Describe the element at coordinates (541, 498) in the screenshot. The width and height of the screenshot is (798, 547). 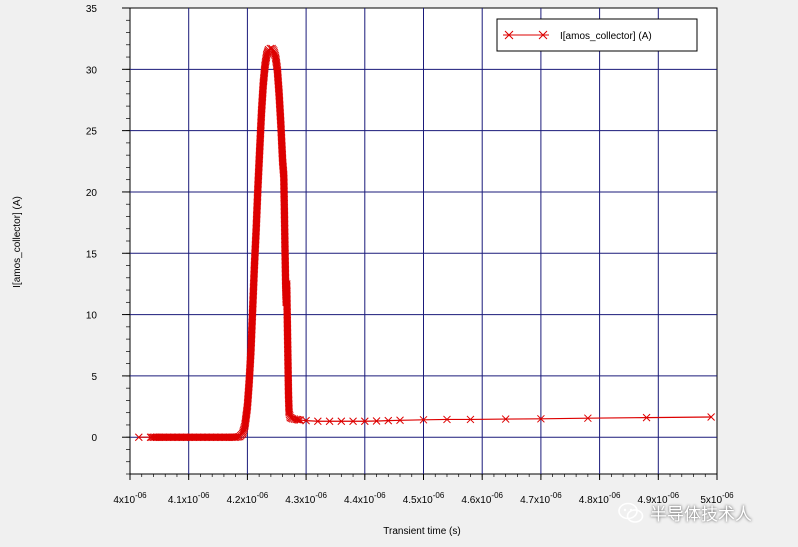
I see `x-tick-label: 4.7x10-06` at that location.